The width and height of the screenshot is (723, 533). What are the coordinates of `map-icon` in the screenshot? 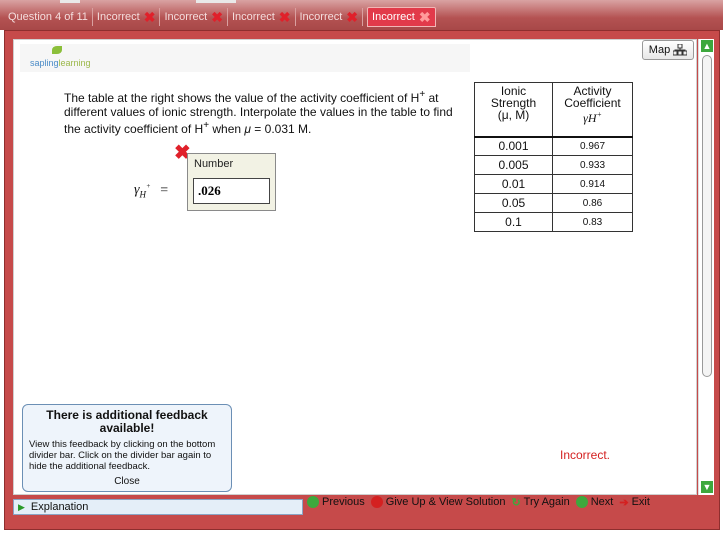 It's located at (680, 50).